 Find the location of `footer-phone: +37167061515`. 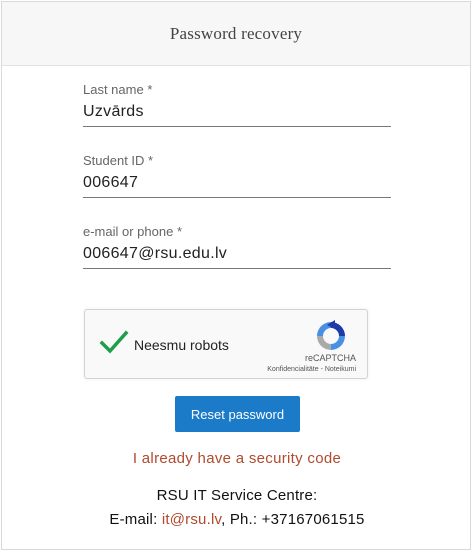

footer-phone: +37167061515 is located at coordinates (313, 519).